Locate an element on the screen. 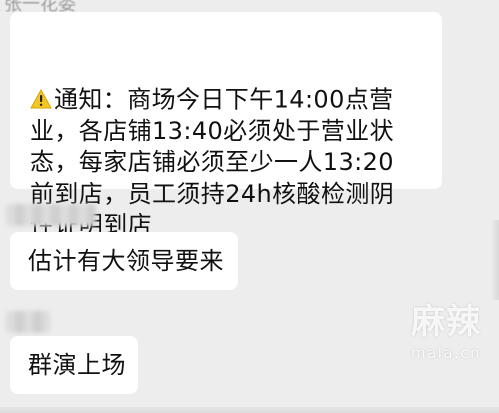  message-text-estimate: 估计有大领导要来 is located at coordinates (126, 261).